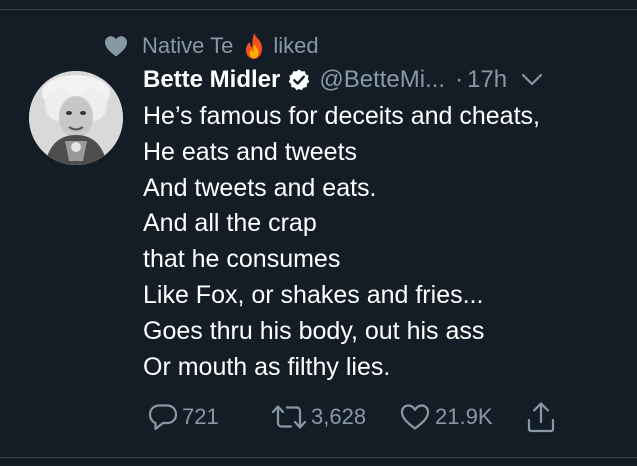 This screenshot has width=637, height=466. I want to click on display-name: Bette Midler, so click(211, 80).